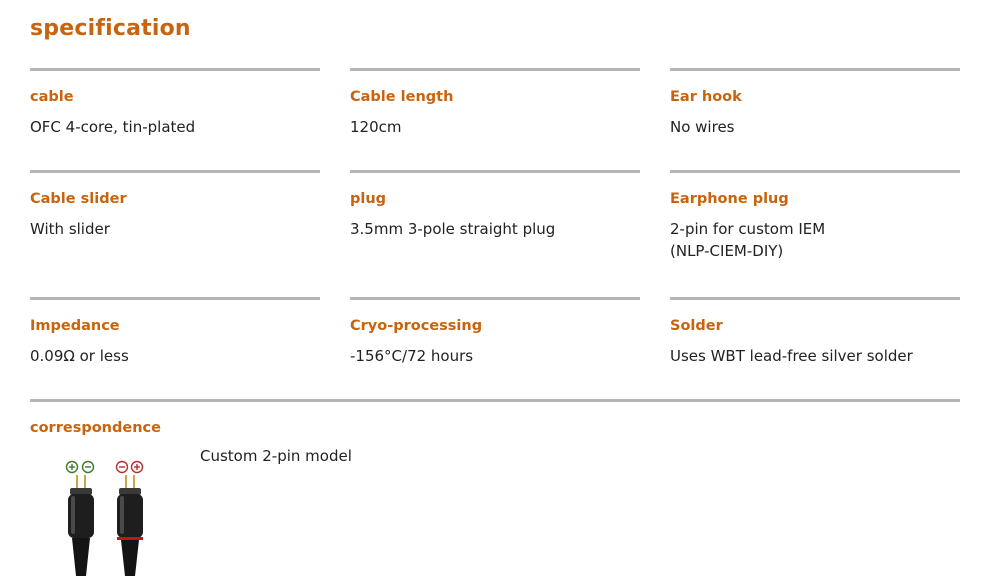 The image size is (991, 576). What do you see at coordinates (368, 199) in the screenshot?
I see `spec-label: plug` at bounding box center [368, 199].